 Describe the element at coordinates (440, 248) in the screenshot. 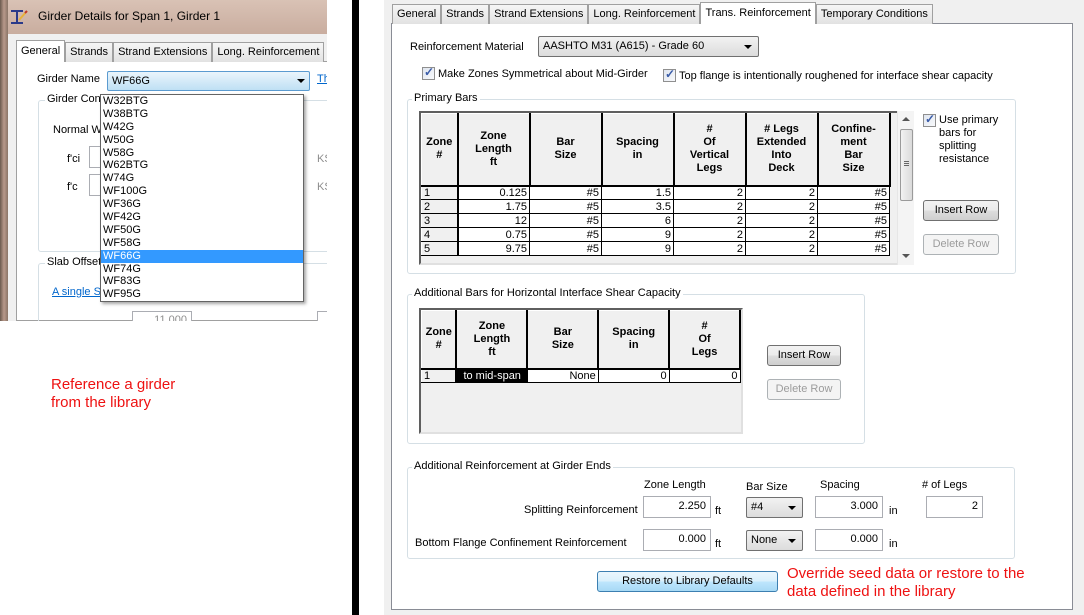

I see `row-header-cell: 5` at that location.